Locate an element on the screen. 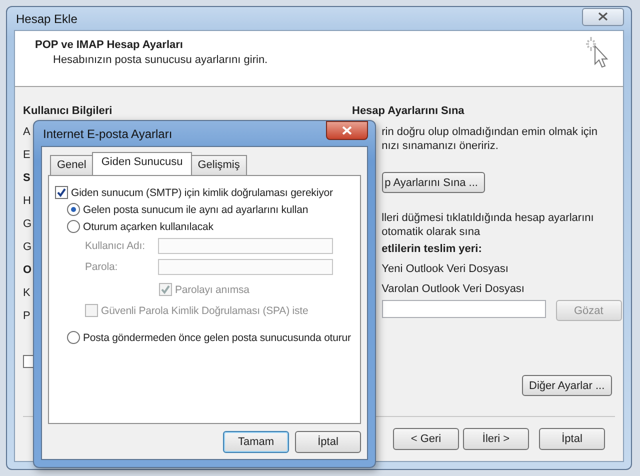 Image resolution: width=640 pixels, height=476 pixels. checkbox-label: Giden sunucum (SMTP) için kimlik doğrulaması gerekiyor is located at coordinates (202, 192).